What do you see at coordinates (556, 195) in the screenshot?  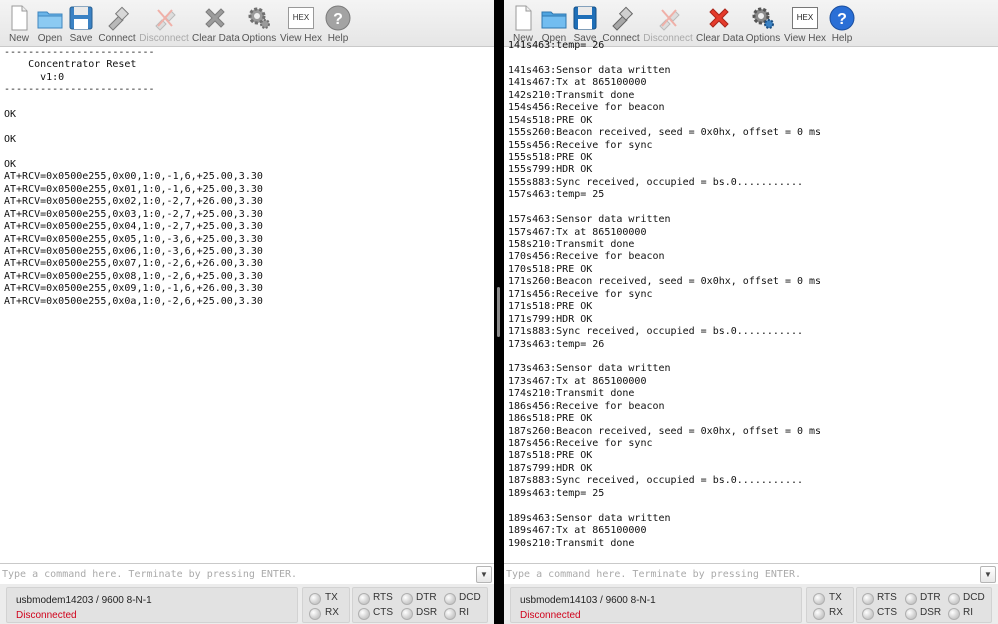 I see `terminal-line: 157s463:temp= 25` at bounding box center [556, 195].